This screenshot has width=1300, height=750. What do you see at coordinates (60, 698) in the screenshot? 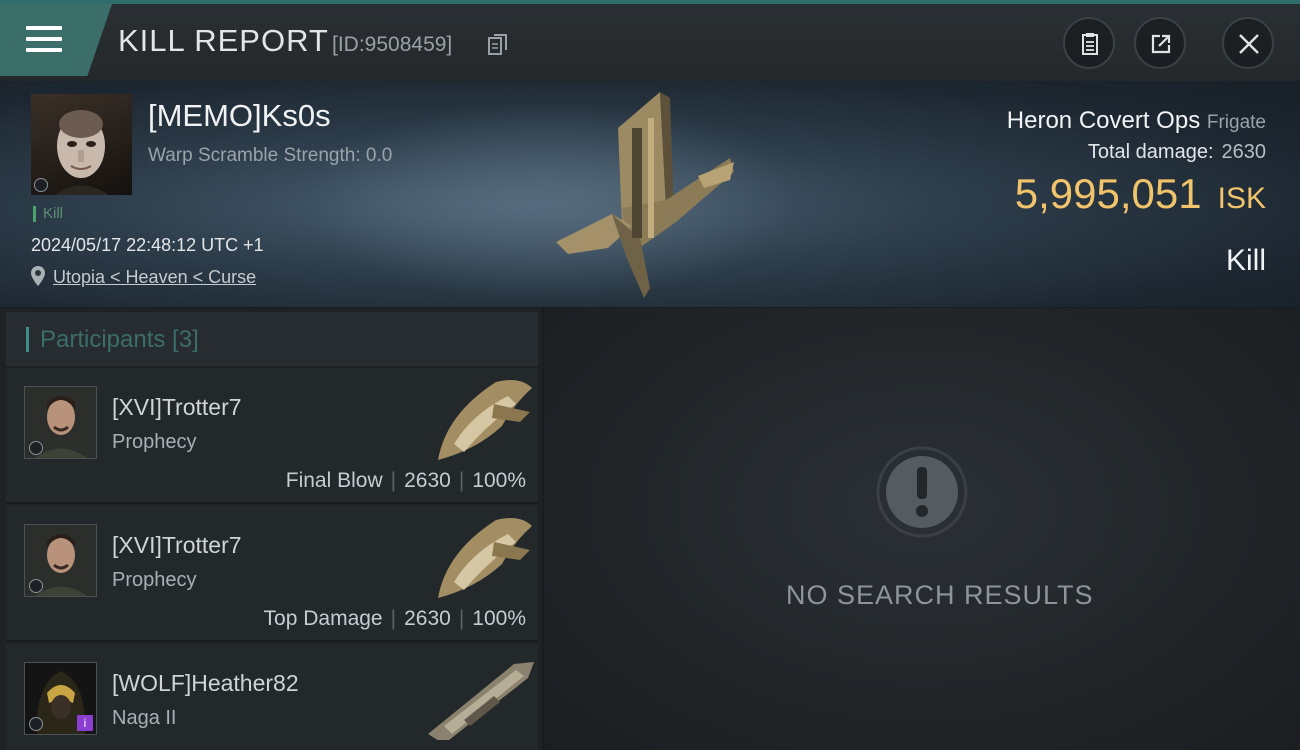
I see `participant-avatar: i` at bounding box center [60, 698].